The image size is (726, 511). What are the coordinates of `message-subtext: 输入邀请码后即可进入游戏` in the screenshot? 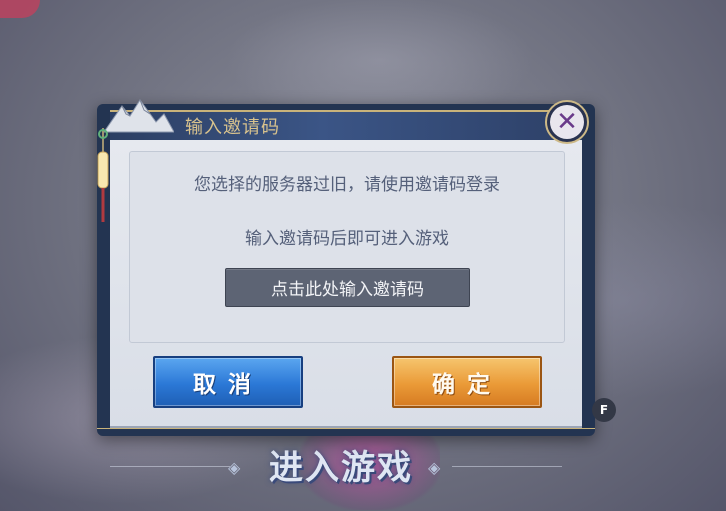 It's located at (347, 239).